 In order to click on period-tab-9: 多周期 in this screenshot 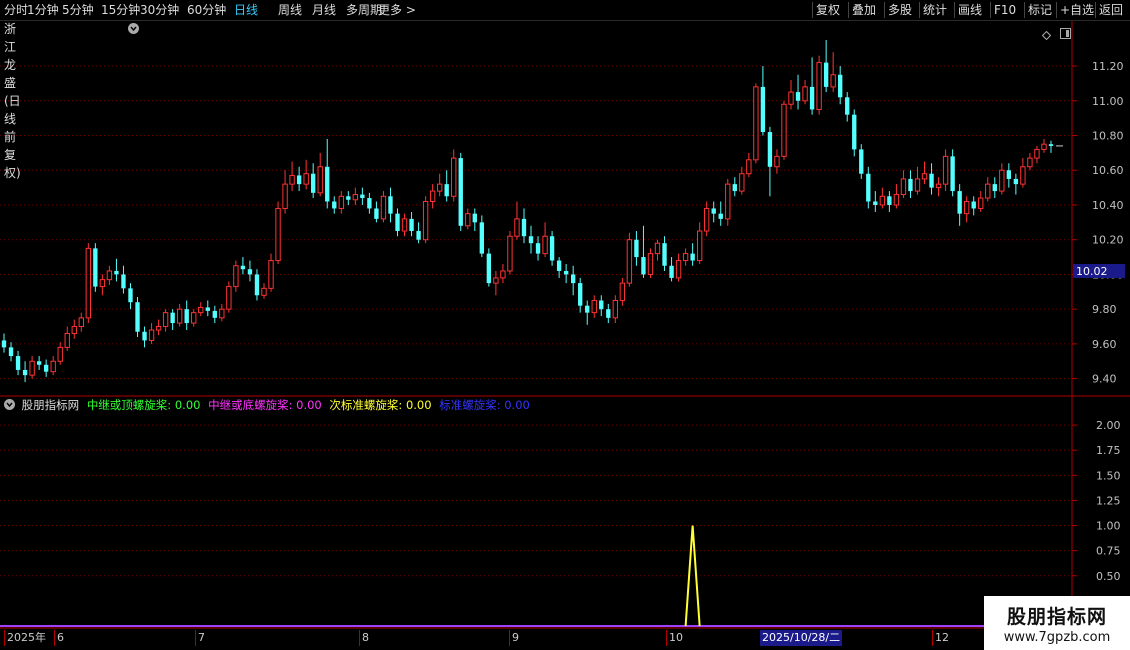, I will do `click(364, 10)`.